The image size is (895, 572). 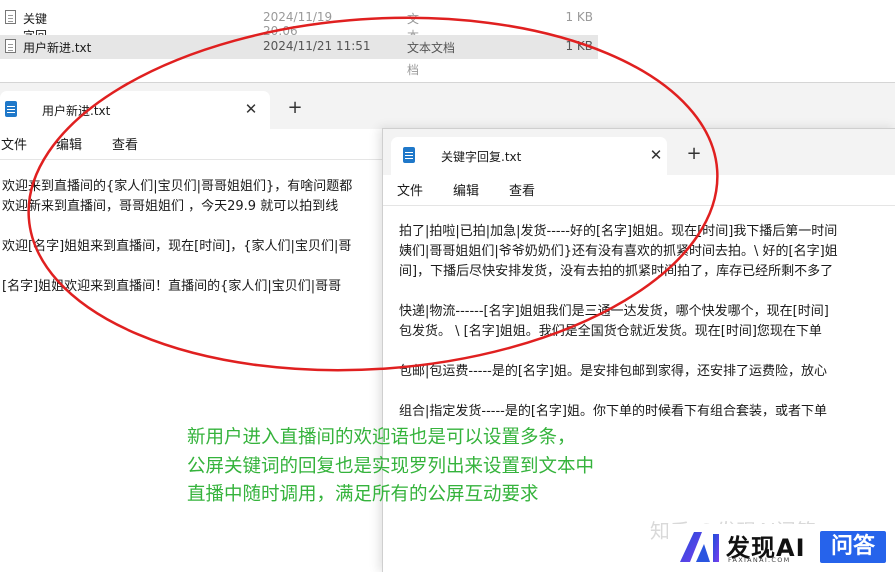 I want to click on ai-logo-icon, so click(x=699, y=547).